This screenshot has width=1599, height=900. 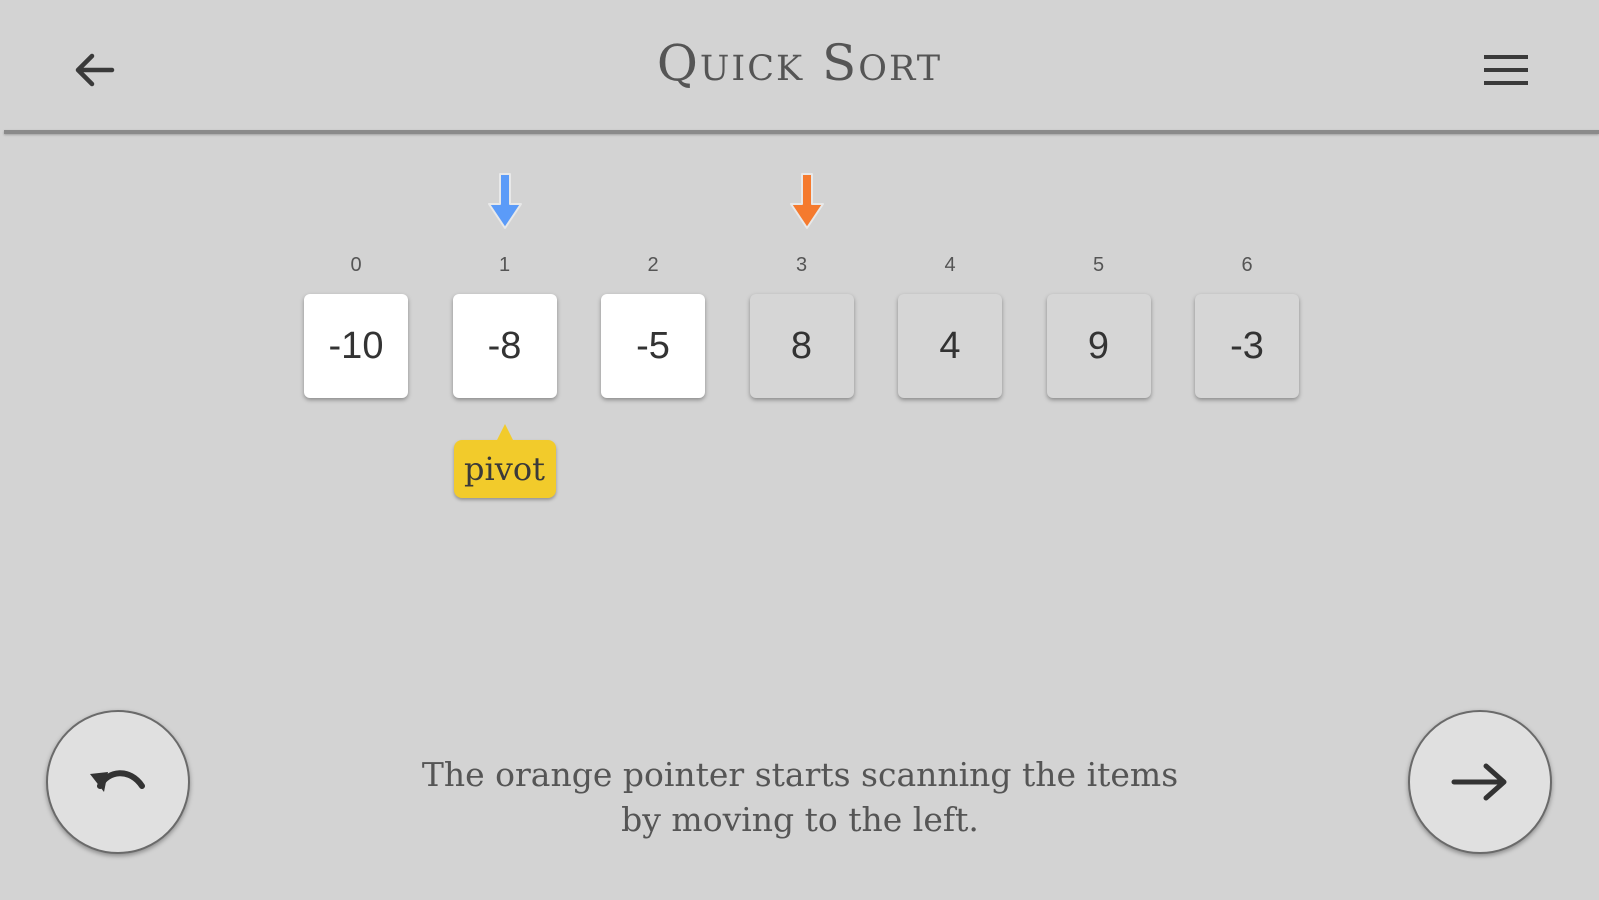 What do you see at coordinates (1247, 346) in the screenshot?
I see `array-cell: -3` at bounding box center [1247, 346].